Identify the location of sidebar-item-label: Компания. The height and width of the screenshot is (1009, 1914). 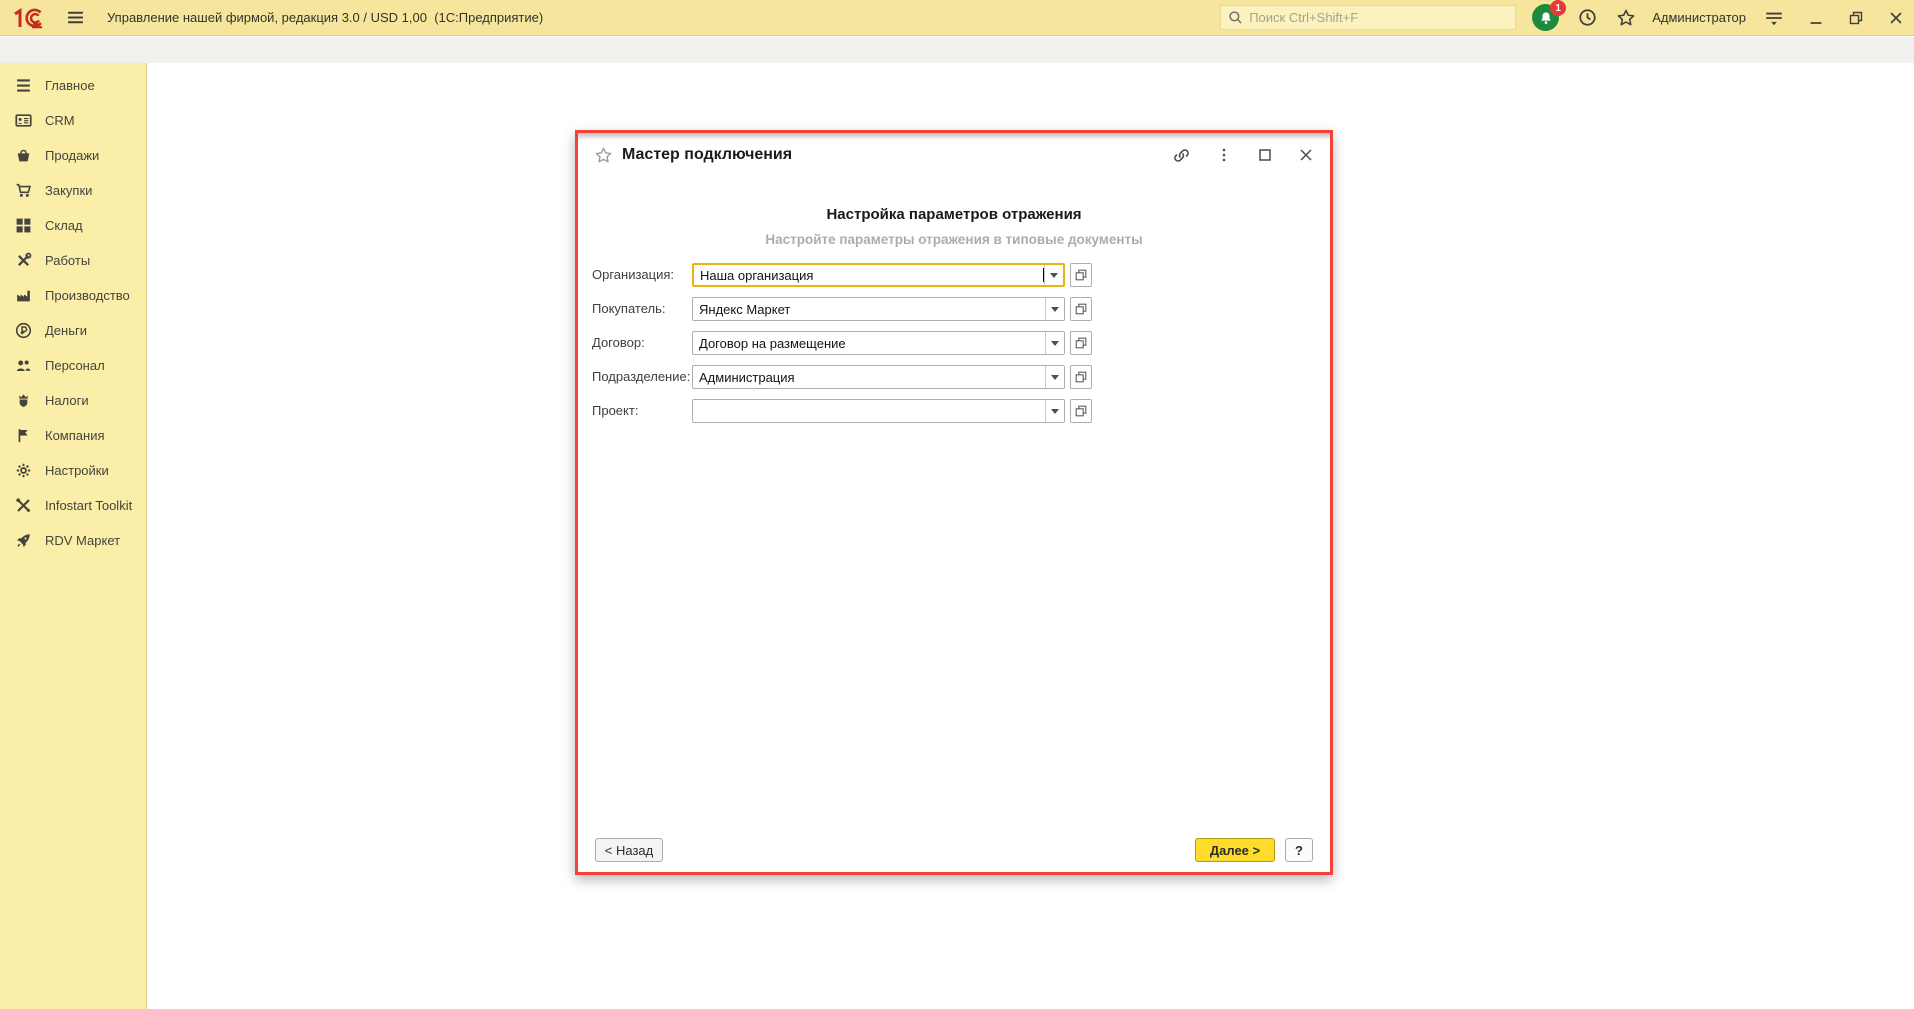
(75, 435).